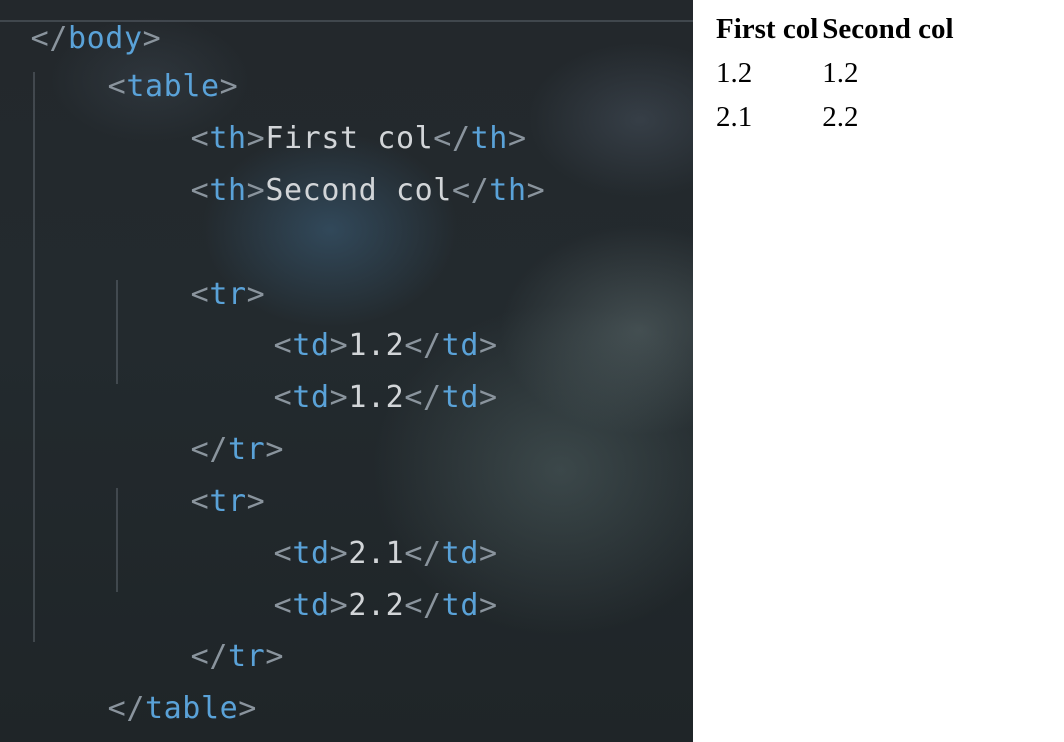  What do you see at coordinates (888, 28) in the screenshot?
I see `table-header-cell: Second col` at bounding box center [888, 28].